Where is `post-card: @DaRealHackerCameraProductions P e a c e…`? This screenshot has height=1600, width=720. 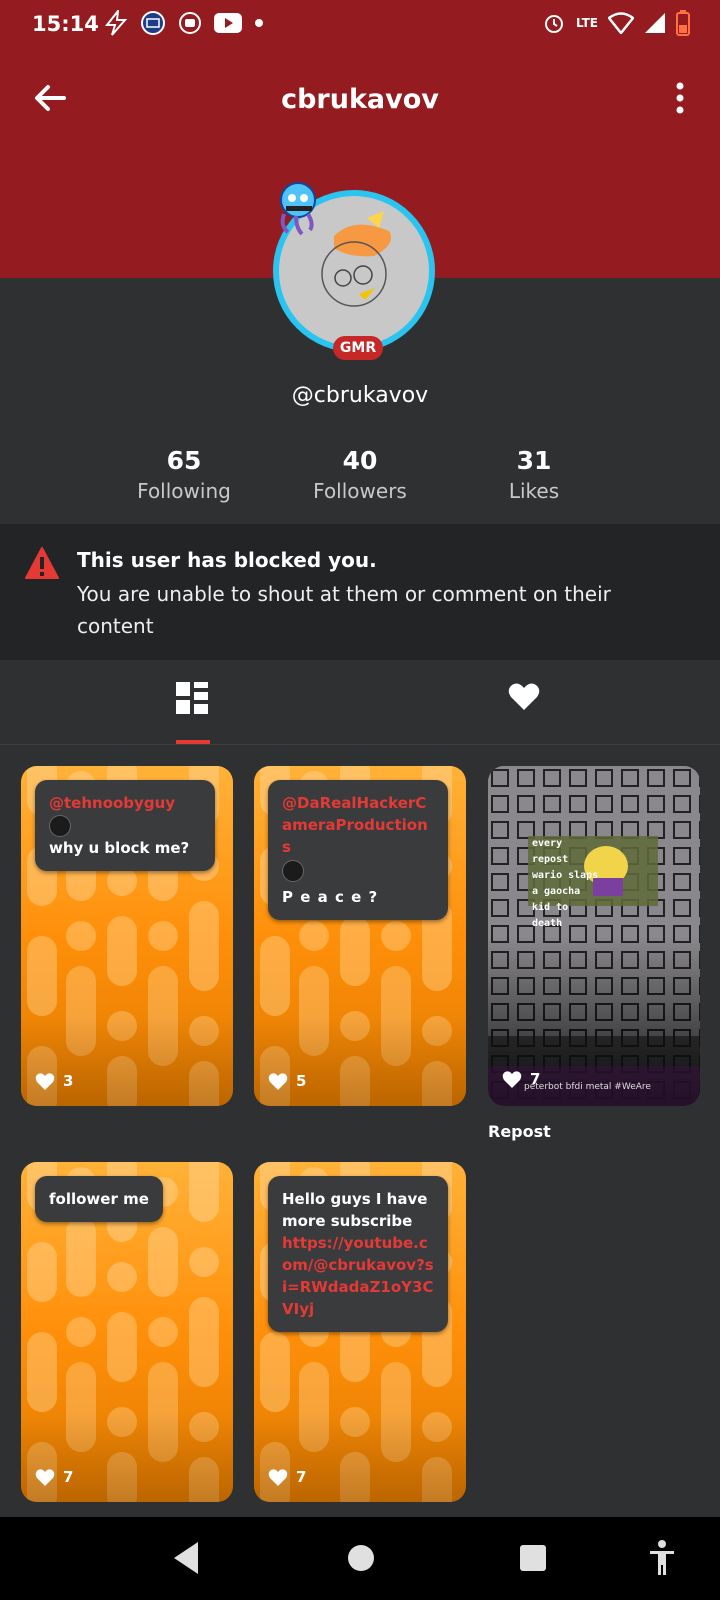
post-card: @DaRealHackerCameraProductions P e a c e… is located at coordinates (360, 936).